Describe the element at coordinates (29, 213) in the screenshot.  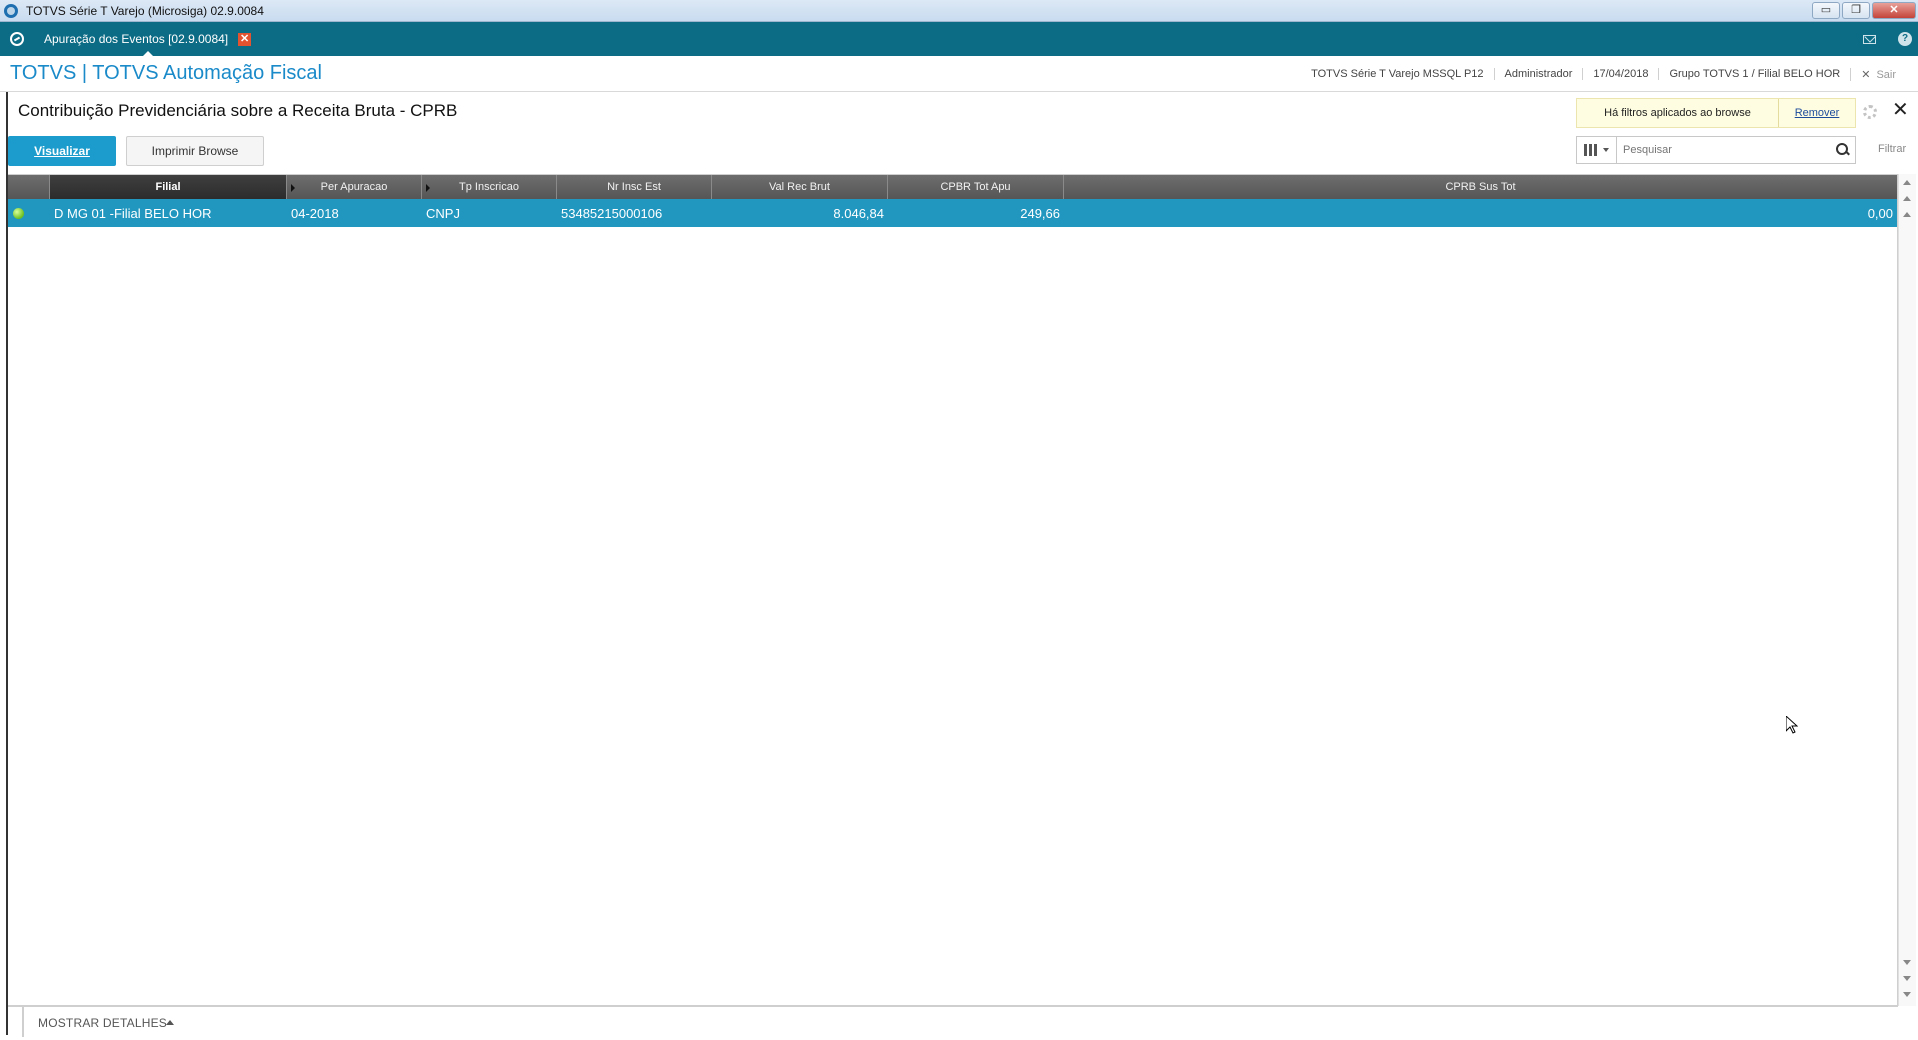
I see `status-cell` at that location.